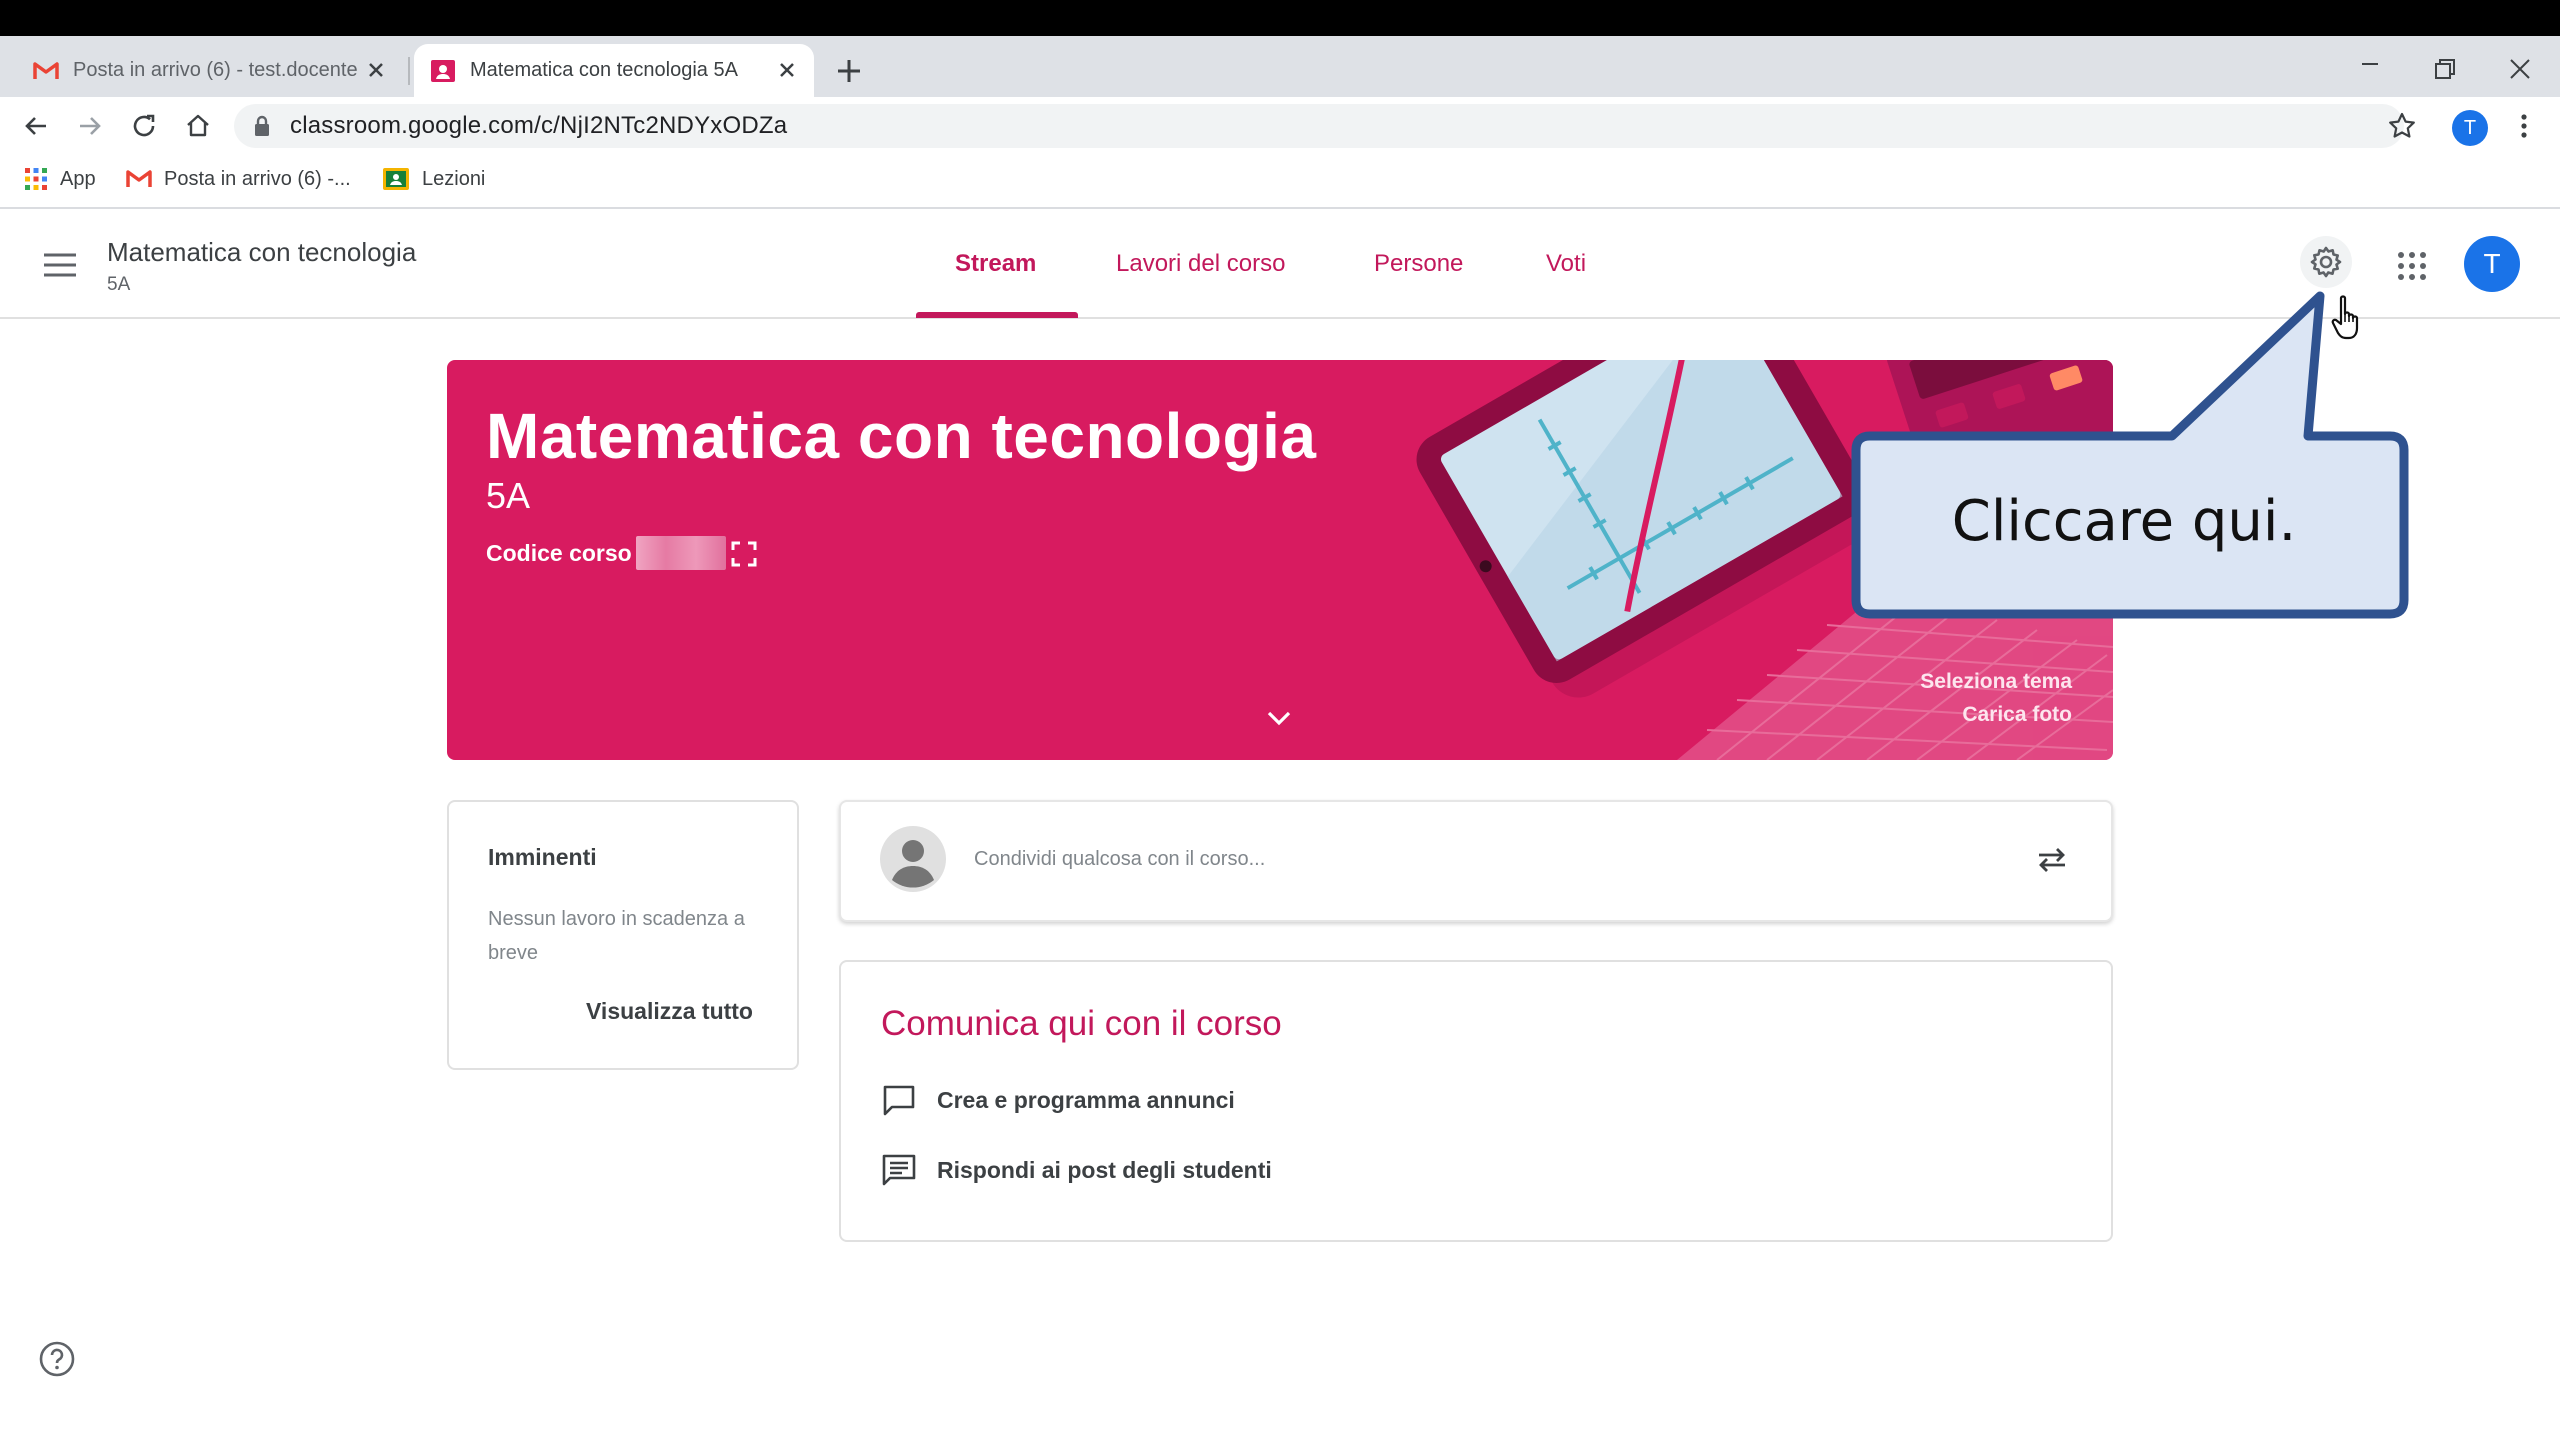  What do you see at coordinates (198, 126) in the screenshot?
I see `home-icon` at bounding box center [198, 126].